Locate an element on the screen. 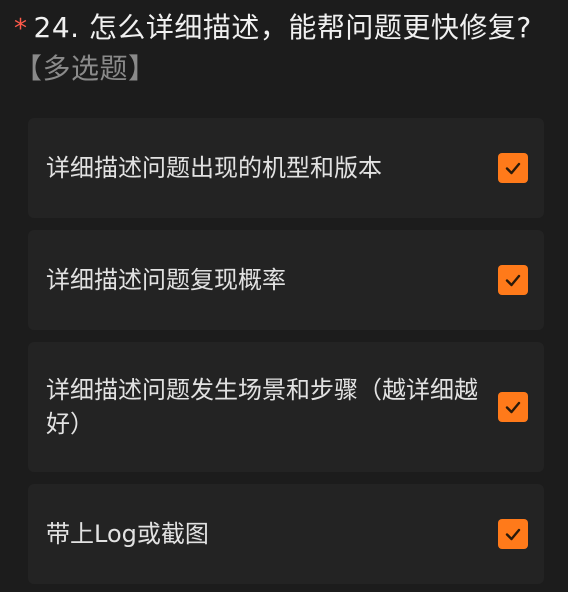 The height and width of the screenshot is (592, 568). required-mark: * is located at coordinates (21, 29).